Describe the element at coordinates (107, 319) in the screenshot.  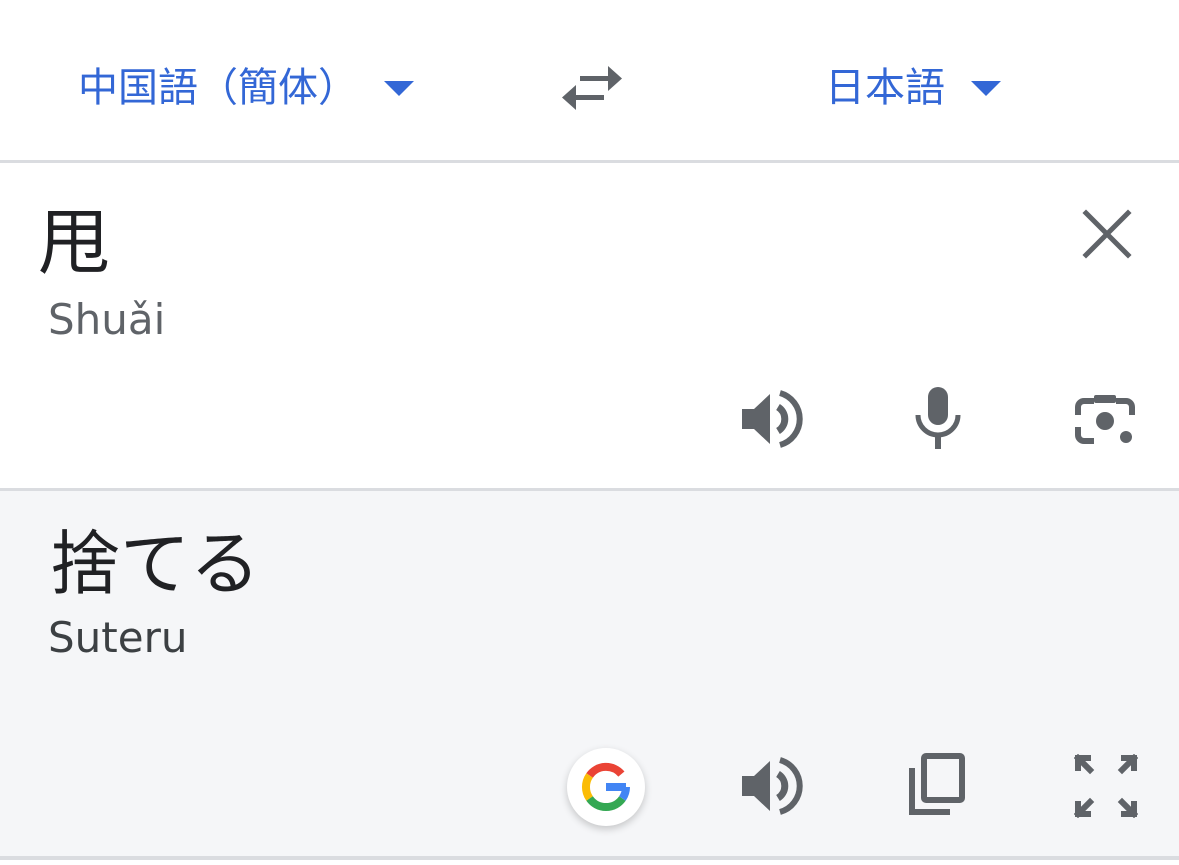
I see `source-romanization: Shuǎi` at that location.